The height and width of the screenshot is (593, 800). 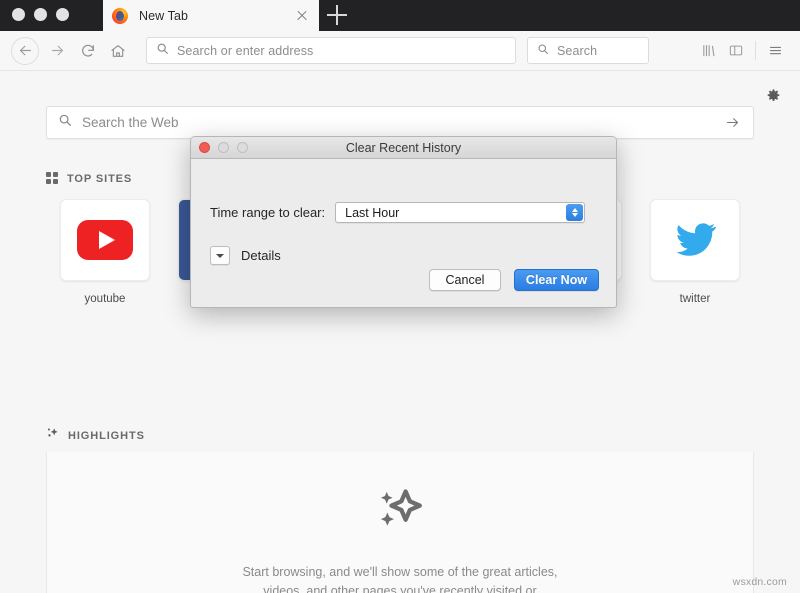 I want to click on hamburger-menu-icon, so click(x=775, y=51).